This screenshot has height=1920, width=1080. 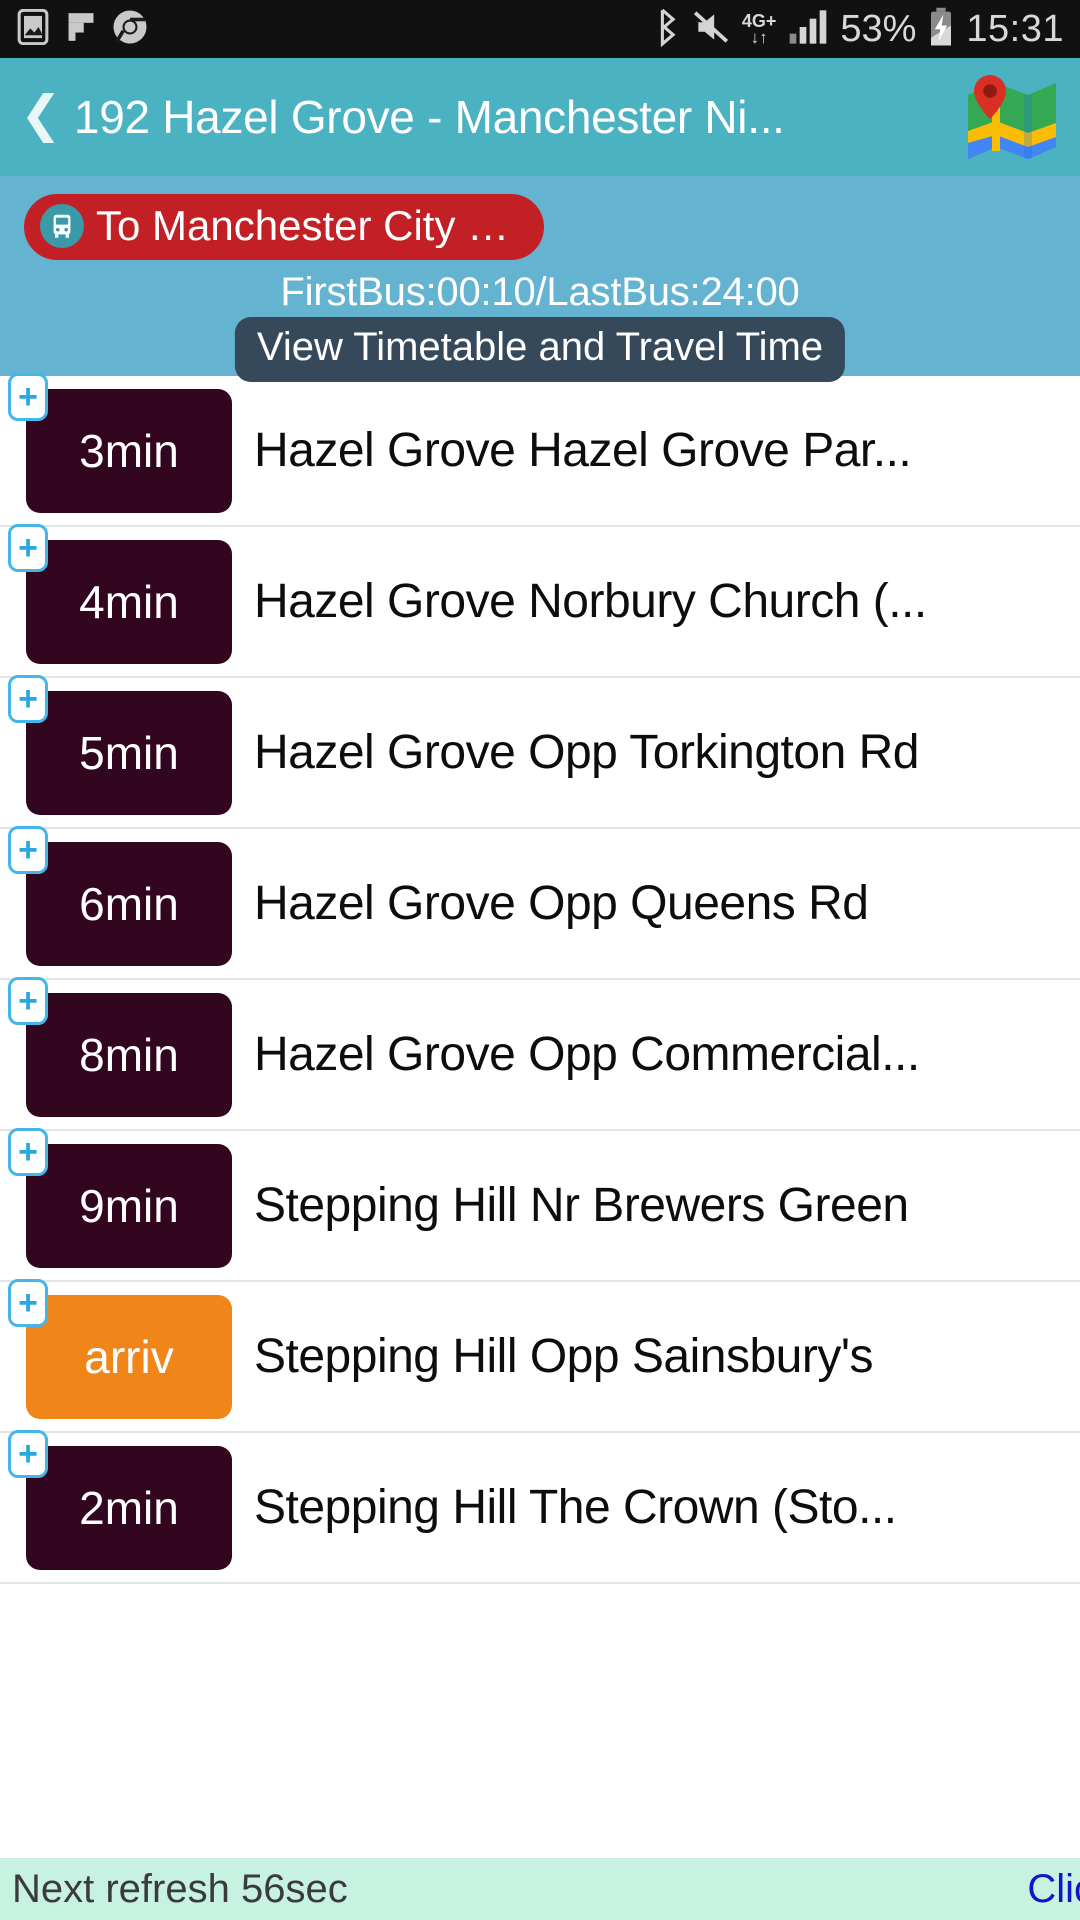 I want to click on gallery-icon, so click(x=33, y=29).